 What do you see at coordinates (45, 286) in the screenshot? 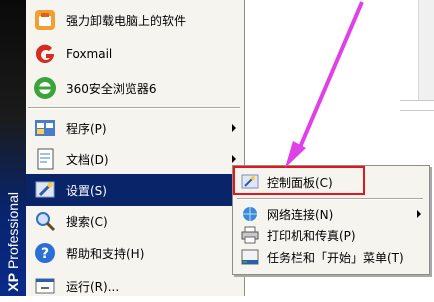
I see `run-icon` at bounding box center [45, 286].